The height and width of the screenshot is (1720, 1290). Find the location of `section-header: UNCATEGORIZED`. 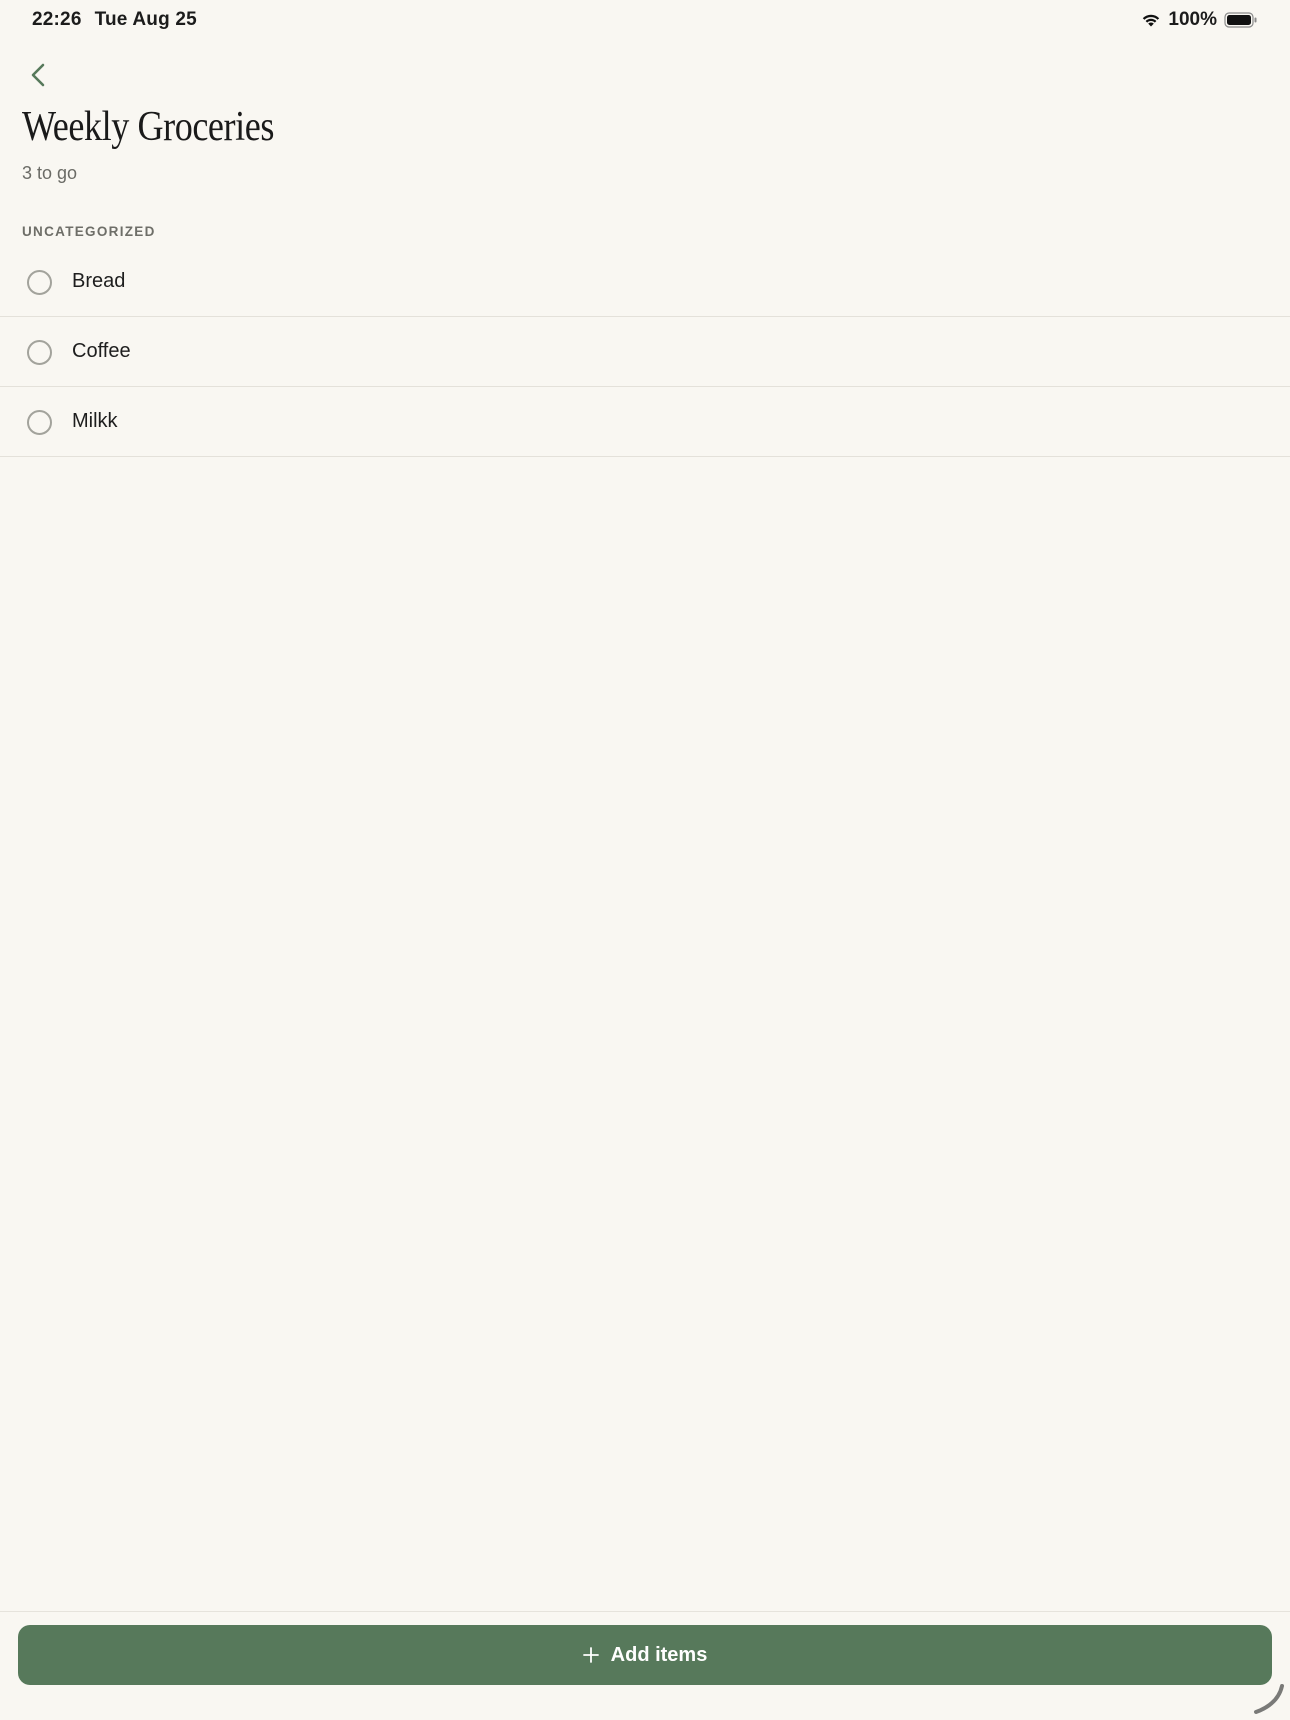

section-header: UNCATEGORIZED is located at coordinates (89, 231).